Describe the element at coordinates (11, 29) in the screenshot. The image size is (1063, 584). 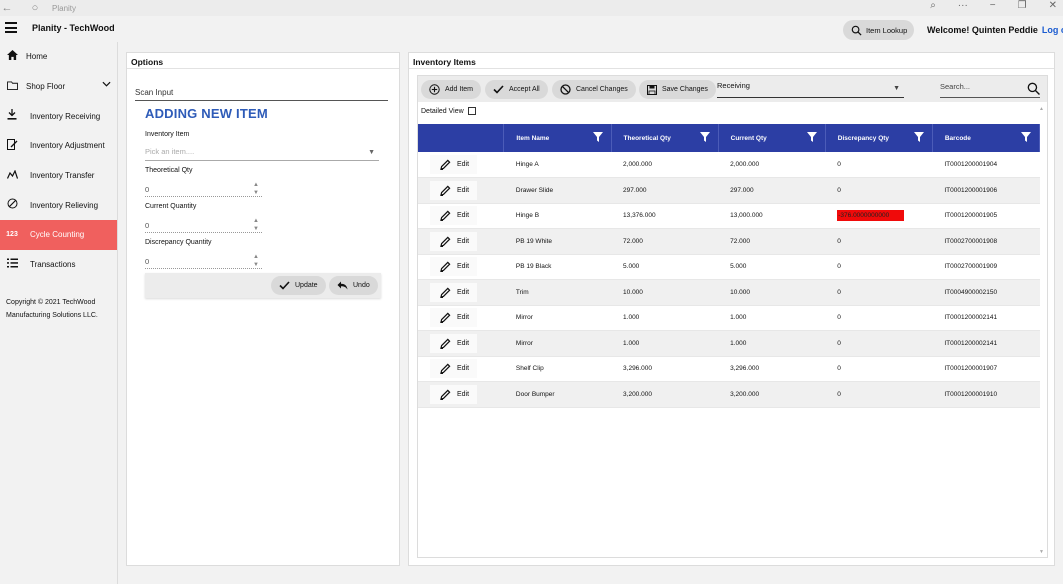
I see `hamburger-menu-icon` at that location.